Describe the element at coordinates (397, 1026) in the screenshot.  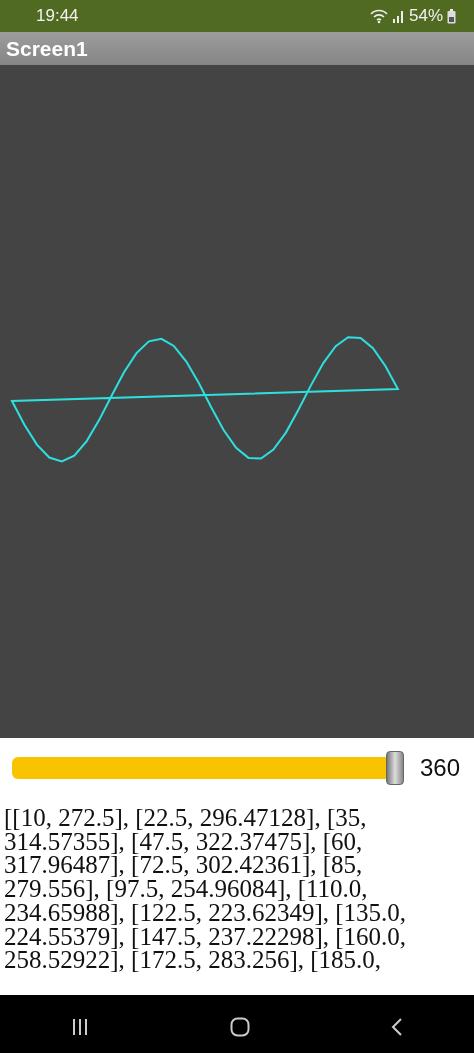
I see `back-icon` at that location.